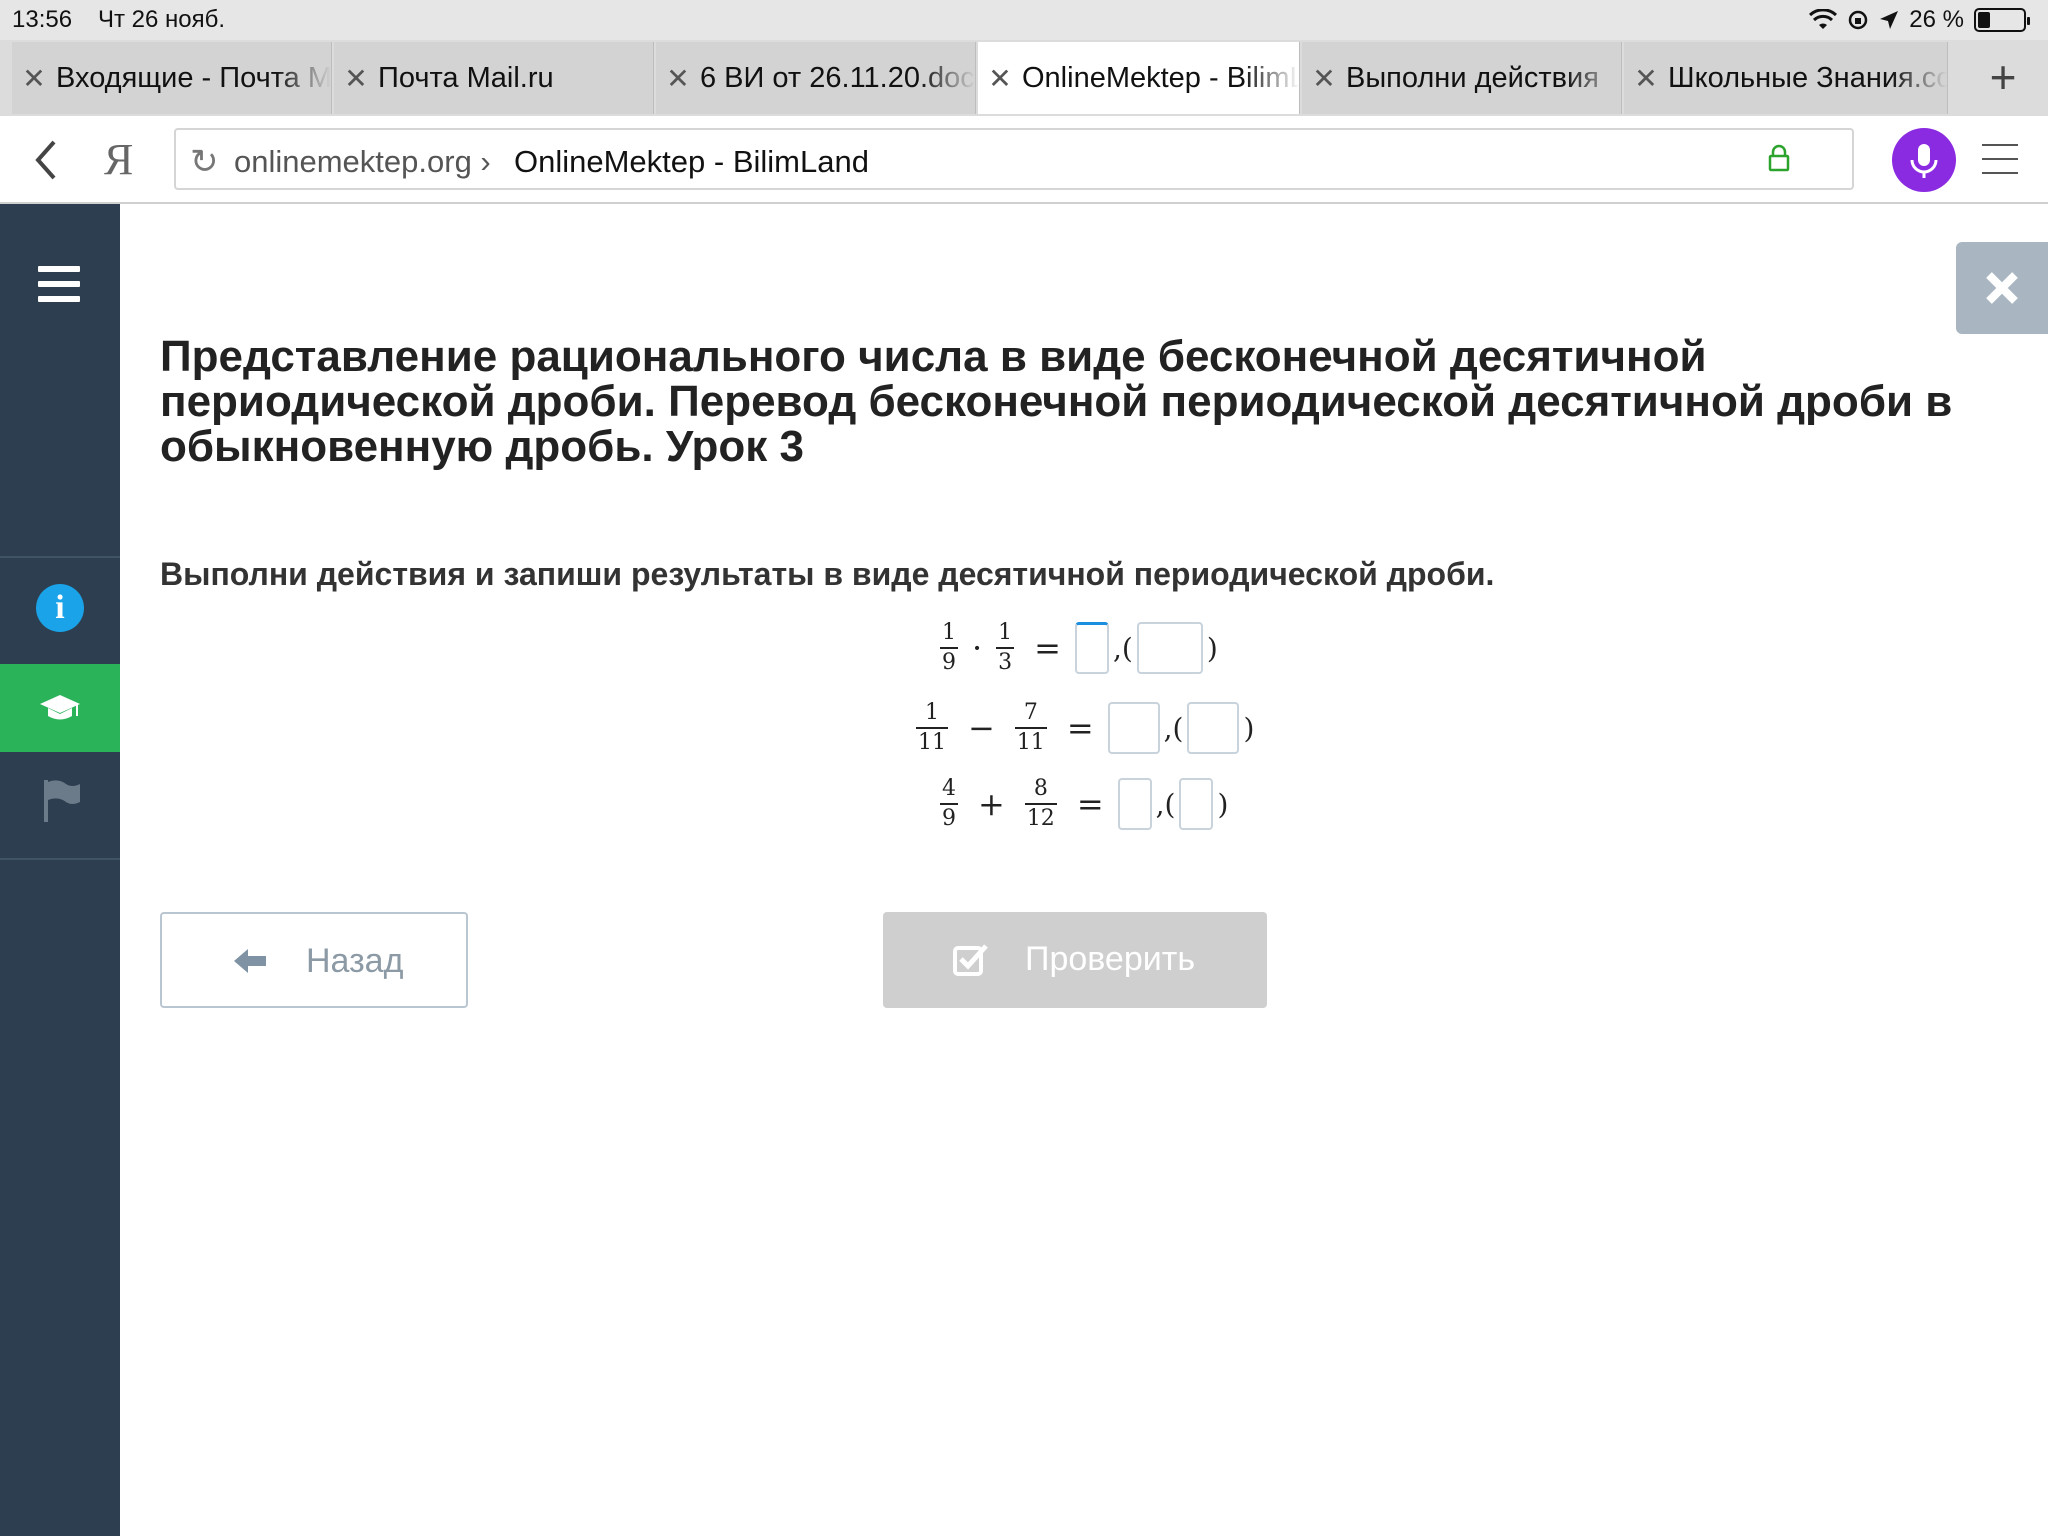  Describe the element at coordinates (1030, 712) in the screenshot. I see `numerator: 7` at that location.